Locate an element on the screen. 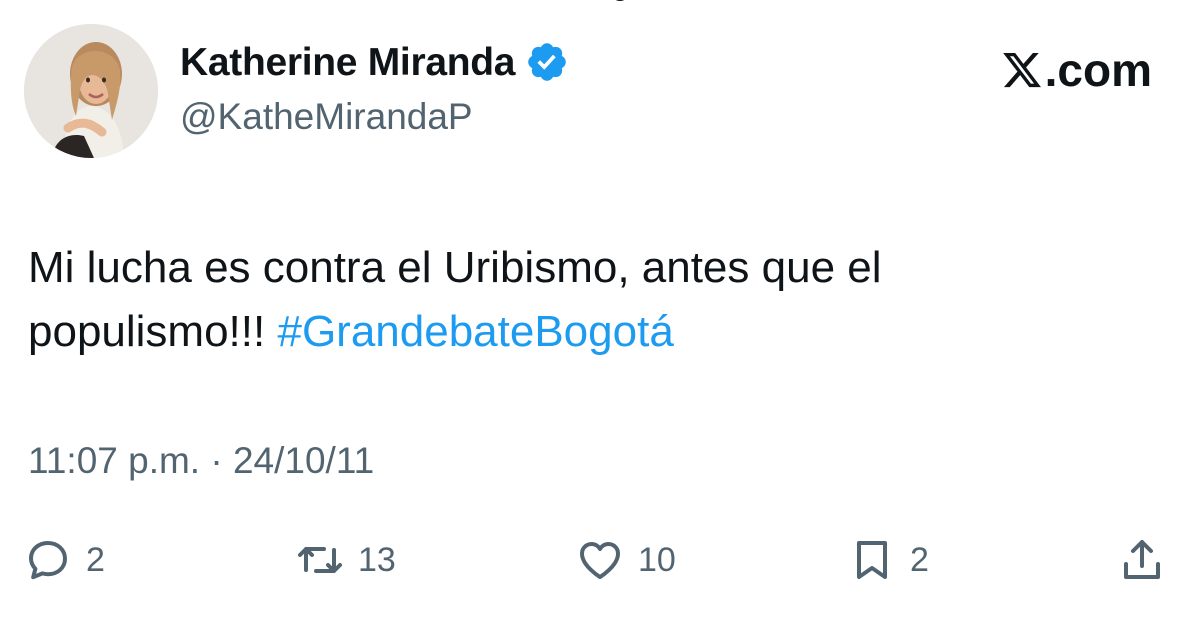  tweet-actions-bar: 2 13 10 2 is located at coordinates (600, 560).